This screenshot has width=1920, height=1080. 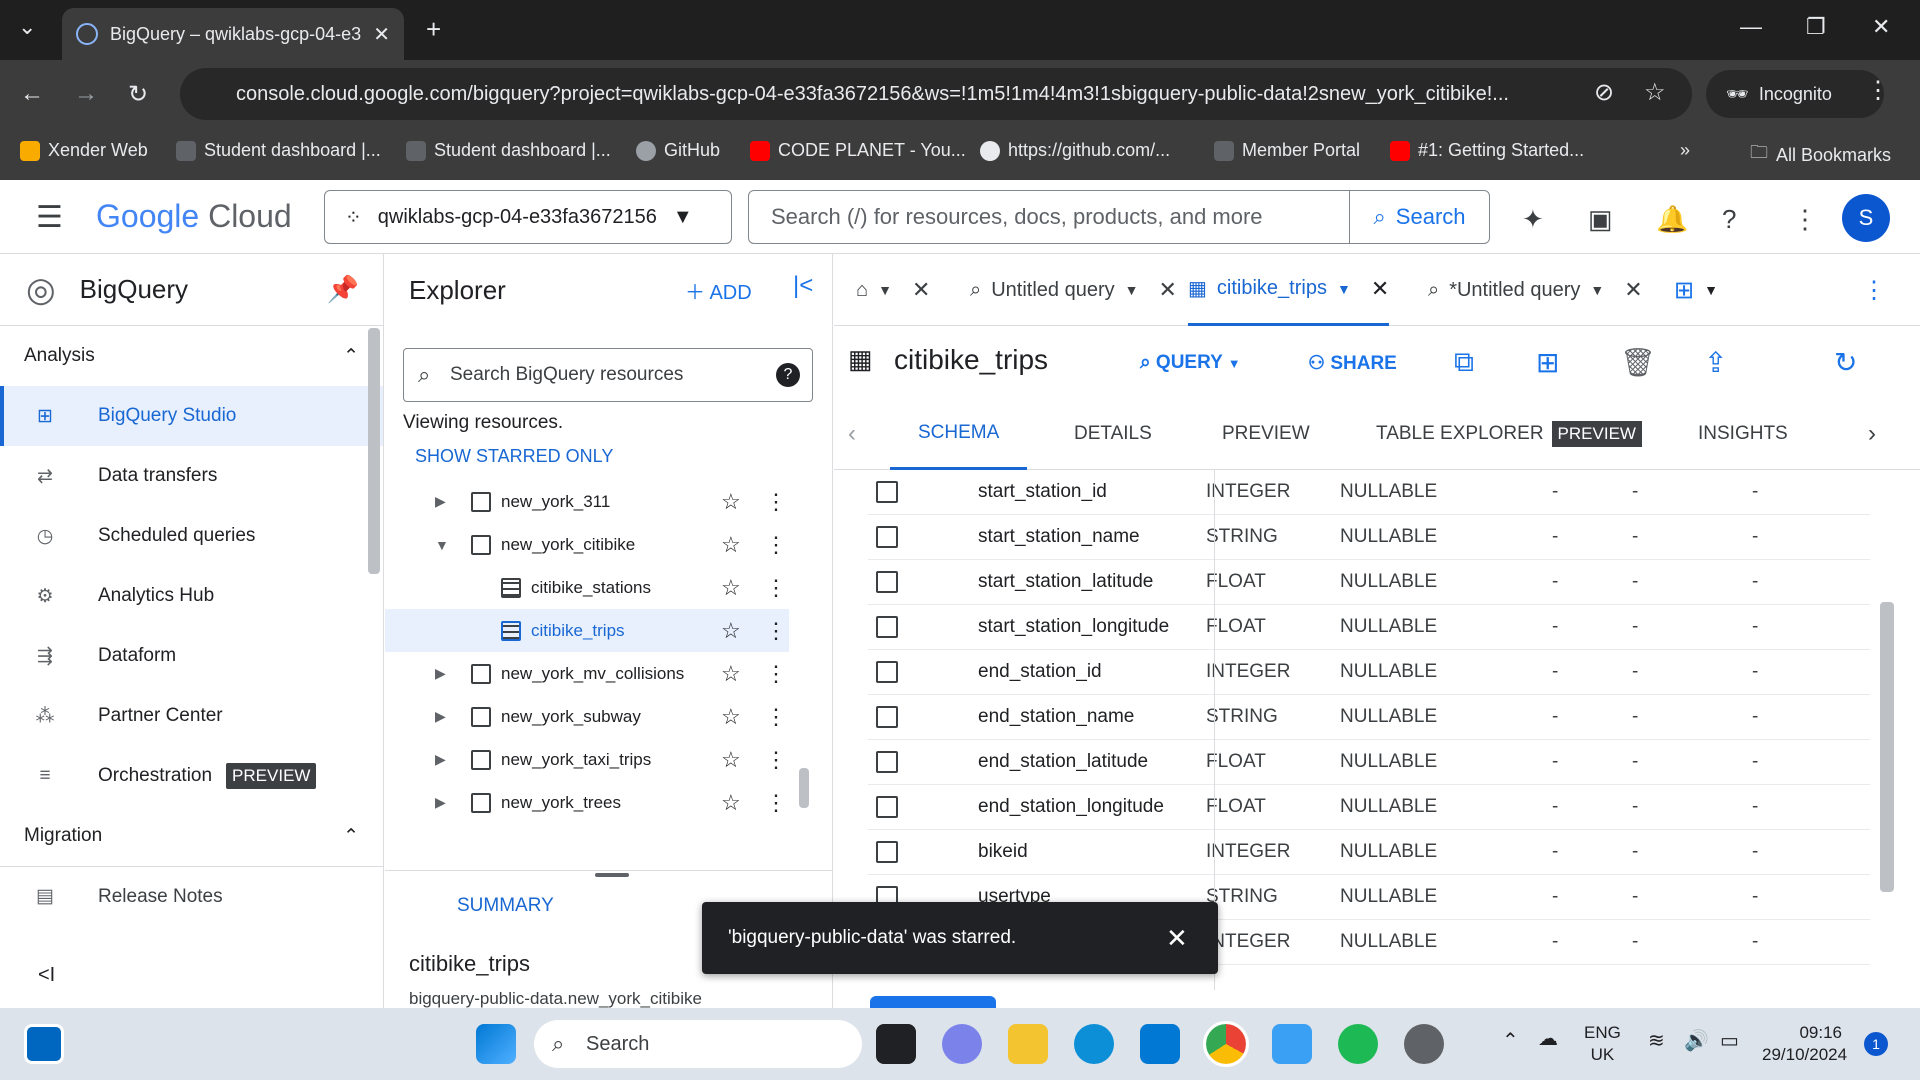 I want to click on nav-orchestration: ≡ Orchestration PREVIEW, so click(x=191, y=776).